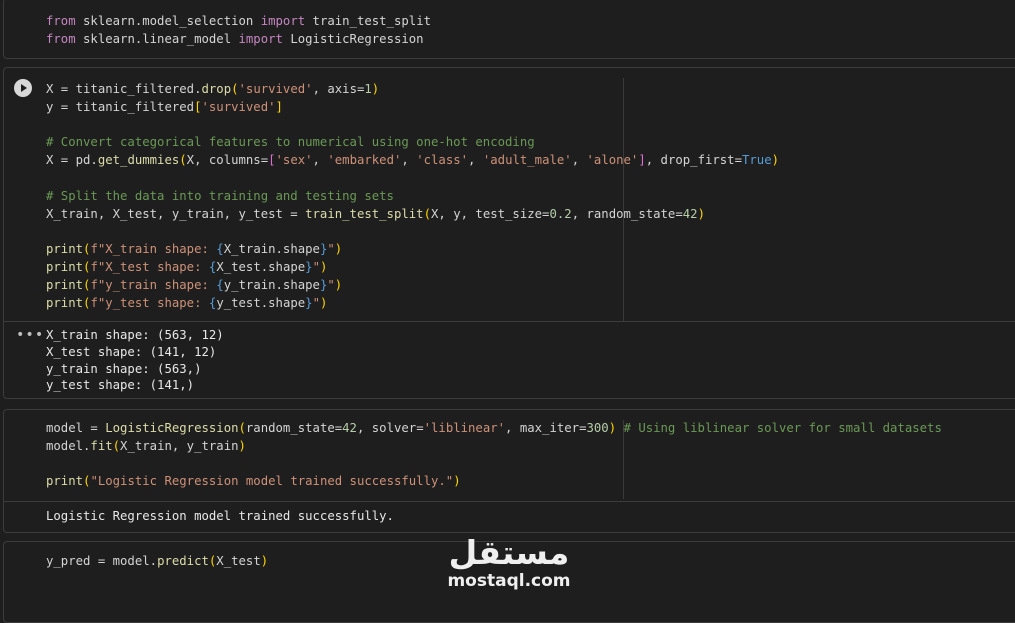 This screenshot has width=1015, height=623. What do you see at coordinates (23, 88) in the screenshot?
I see `run-cell-button` at bounding box center [23, 88].